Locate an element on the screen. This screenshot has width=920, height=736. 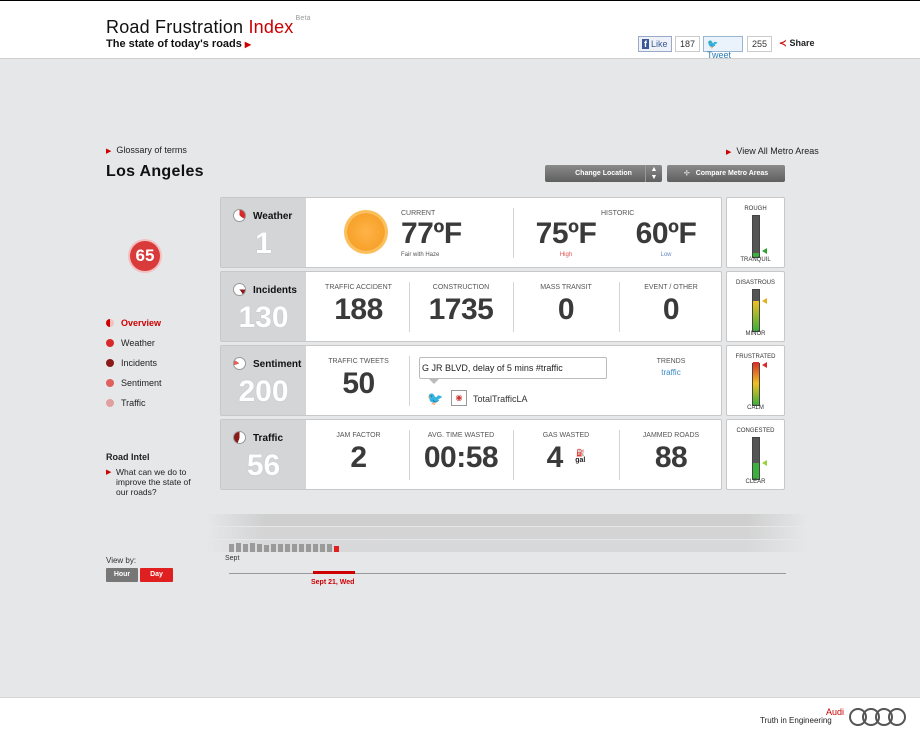
compare-icon: ⊹ is located at coordinates (686, 173).